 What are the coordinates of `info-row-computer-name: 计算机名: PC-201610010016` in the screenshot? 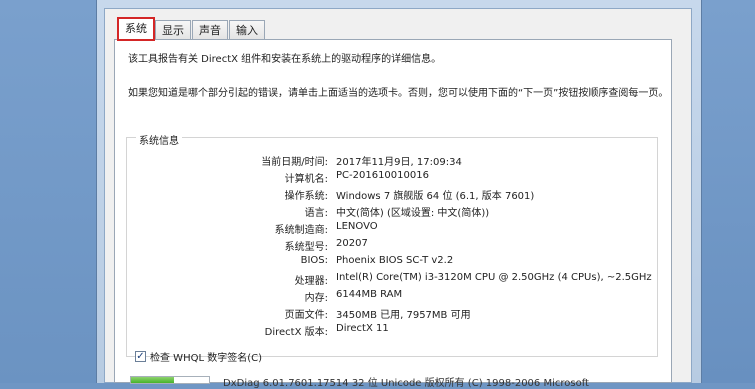 It's located at (400, 178).